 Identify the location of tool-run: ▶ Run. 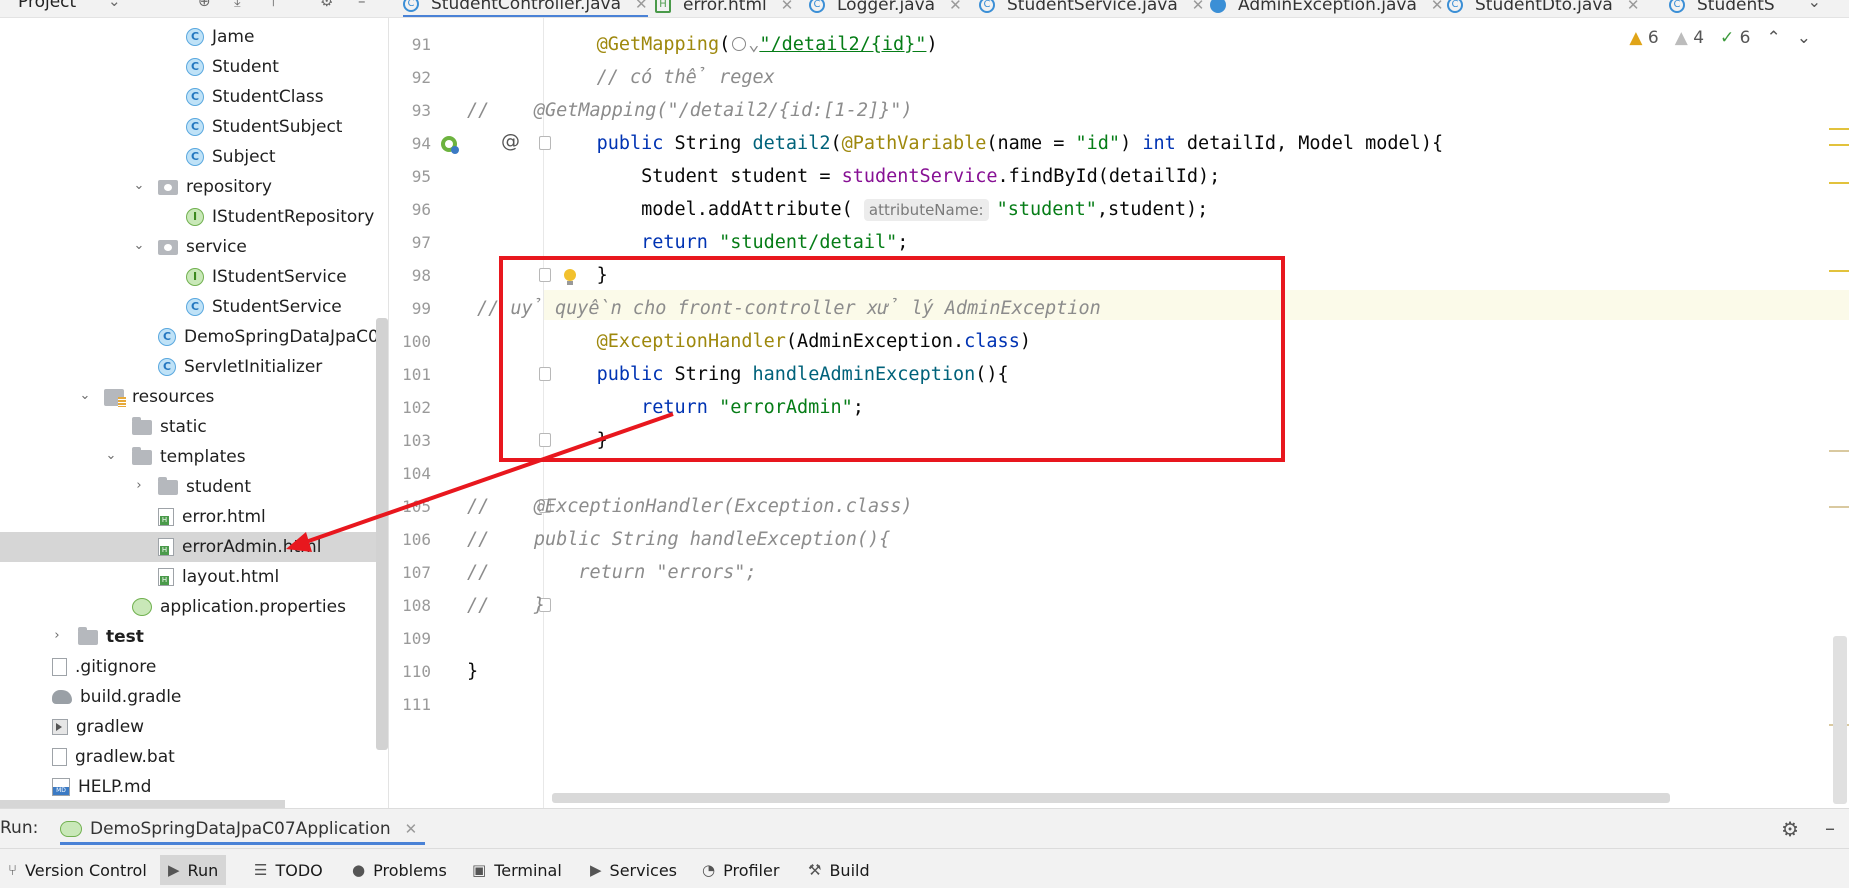
(193, 870).